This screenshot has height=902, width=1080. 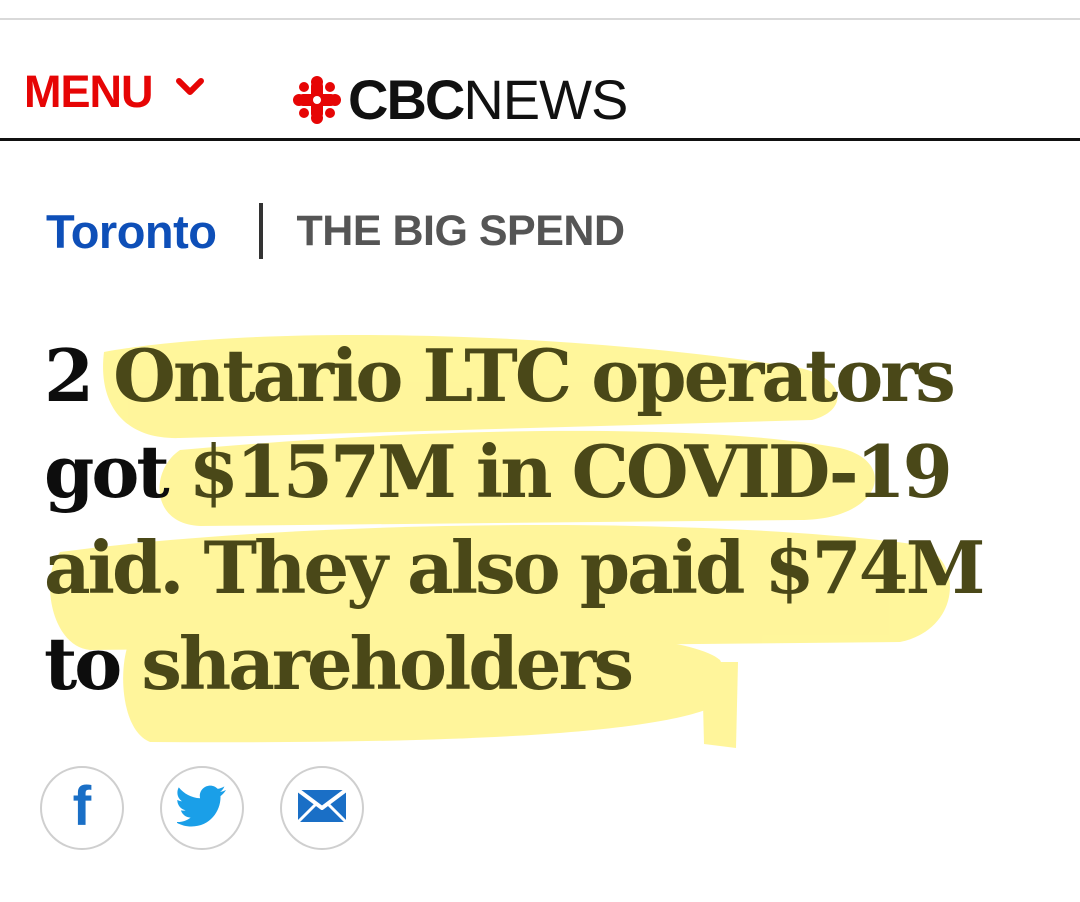 I want to click on facebook-icon: f, so click(x=82, y=805).